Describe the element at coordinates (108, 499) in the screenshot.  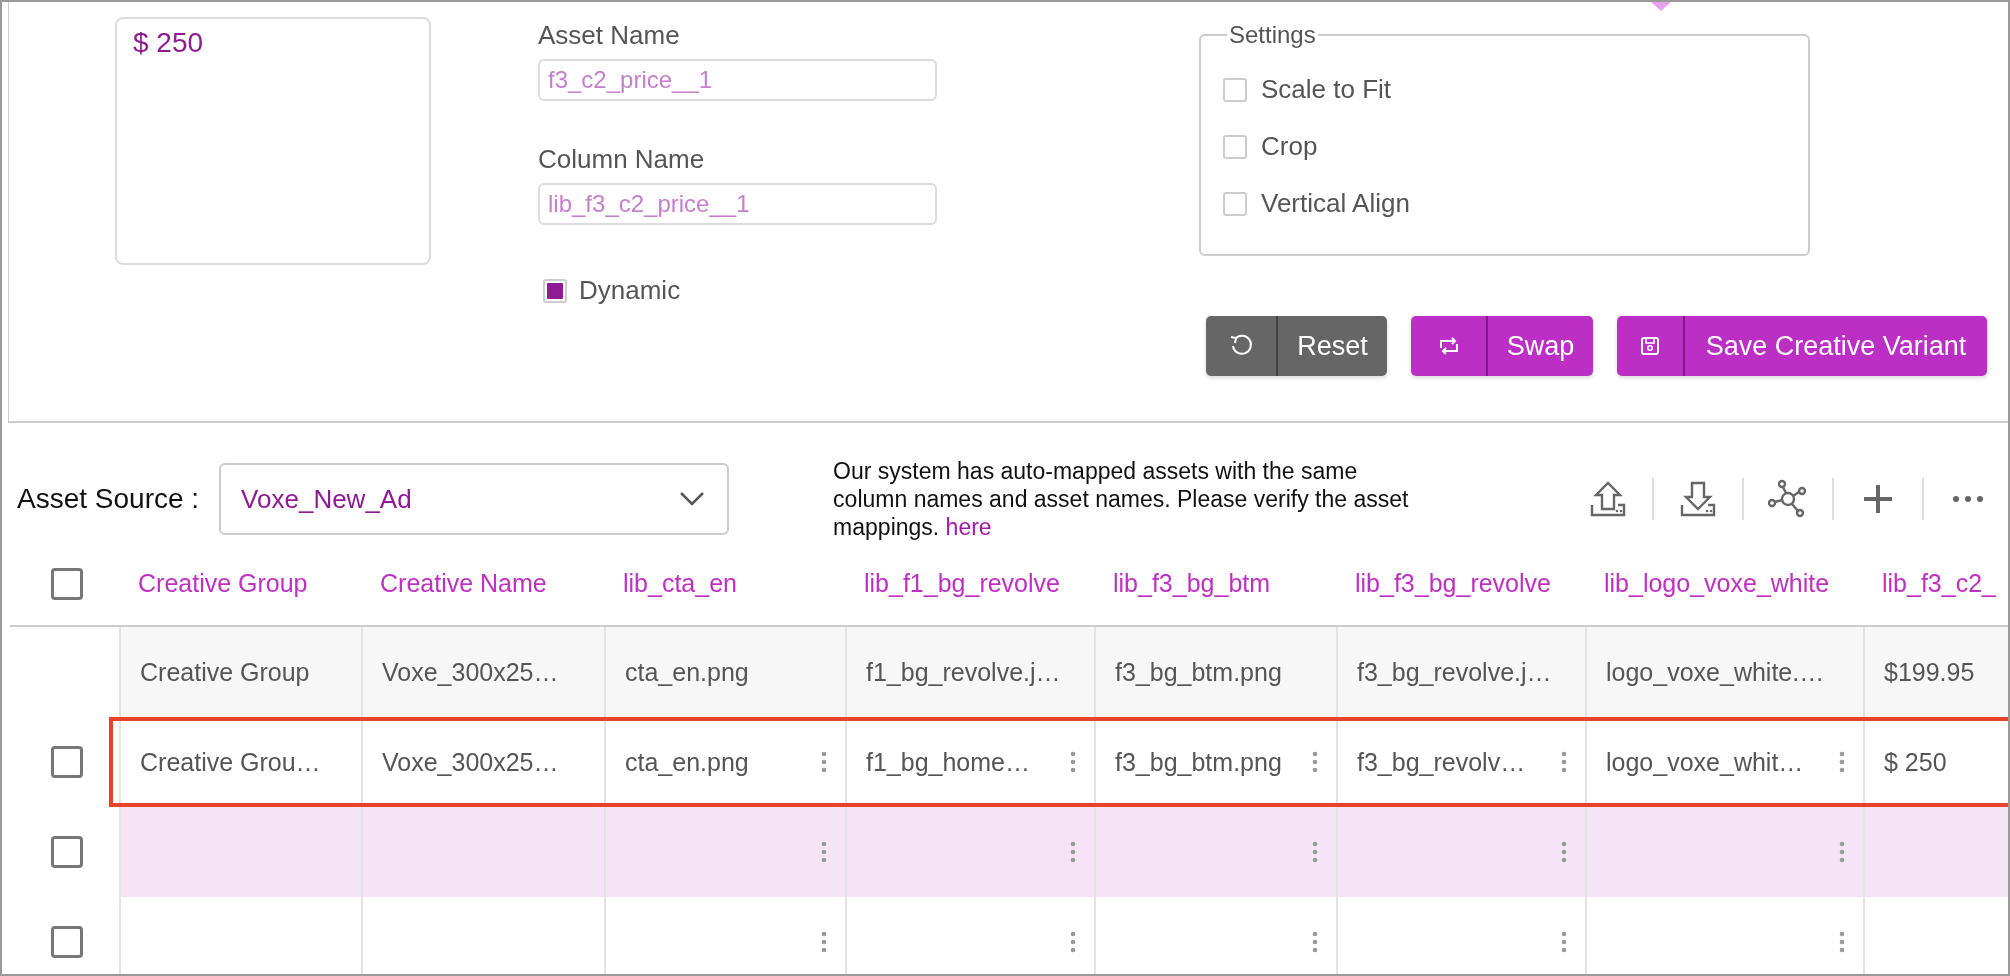
I see `field-label: Asset Source :` at that location.